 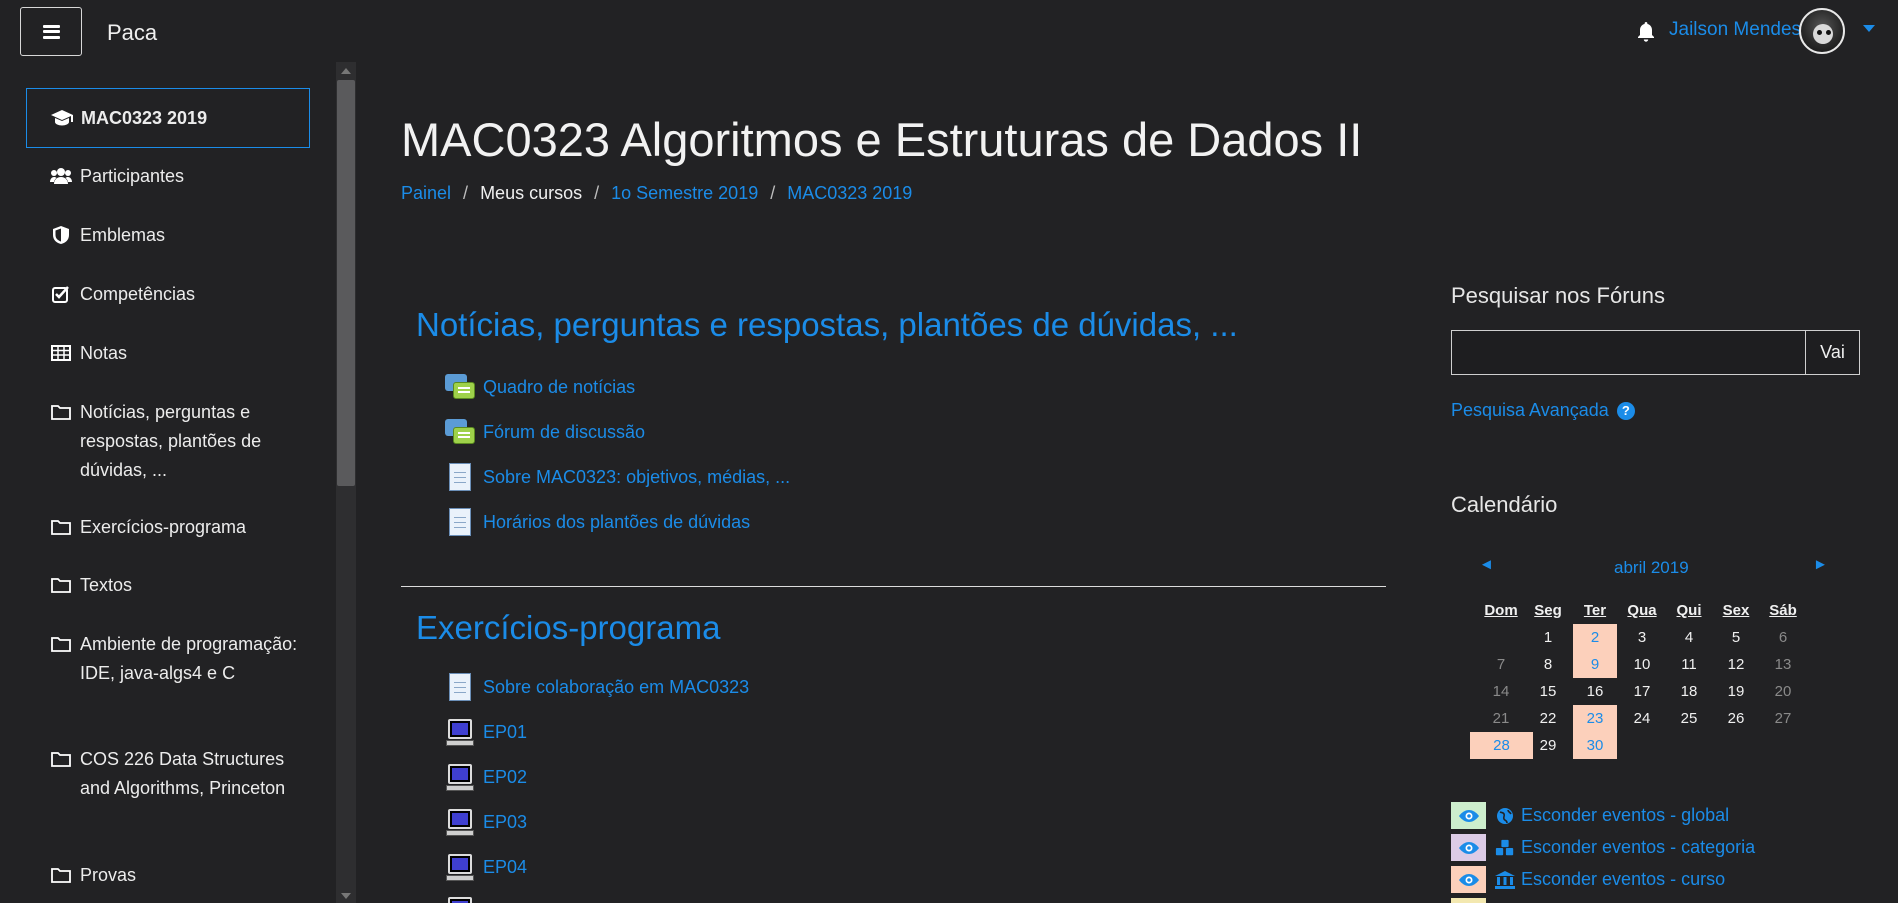 I want to click on activity-ep03: EP03, so click(x=486, y=822).